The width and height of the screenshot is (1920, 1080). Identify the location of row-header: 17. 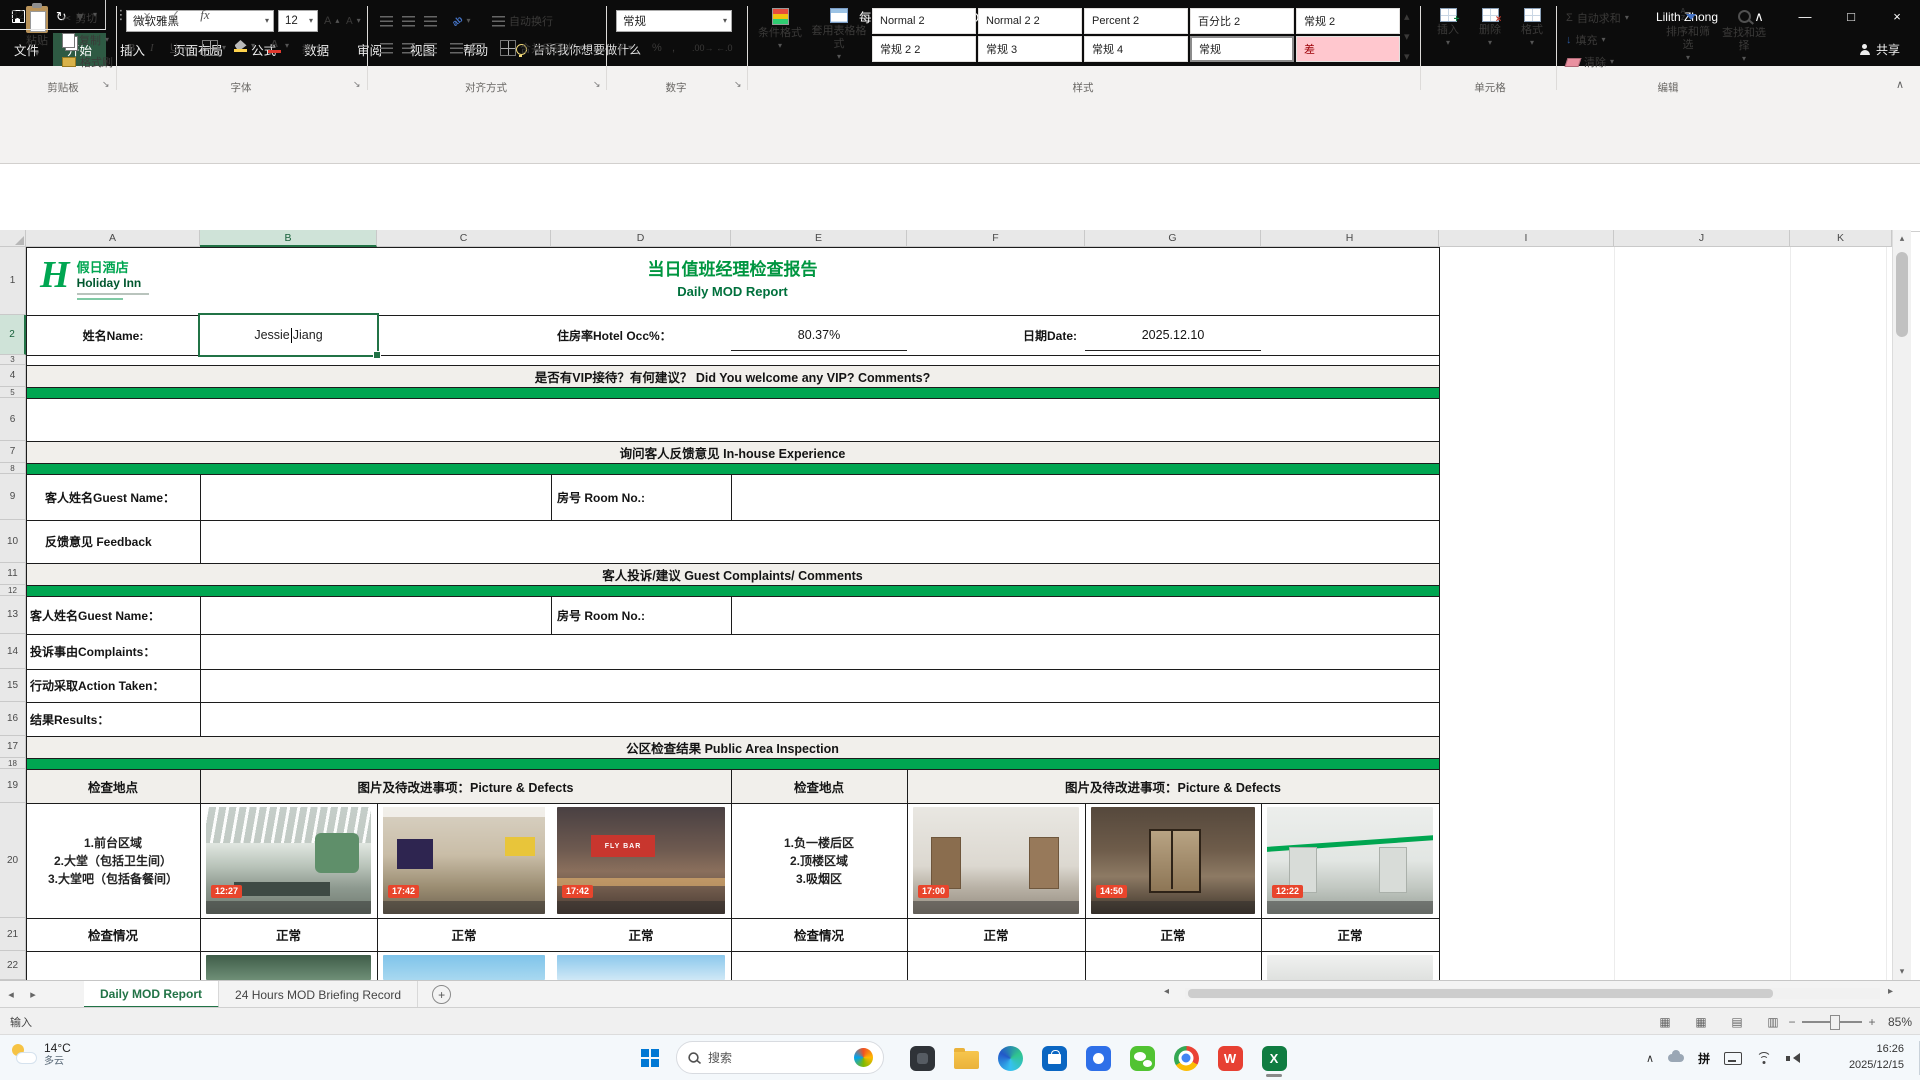
(13, 747).